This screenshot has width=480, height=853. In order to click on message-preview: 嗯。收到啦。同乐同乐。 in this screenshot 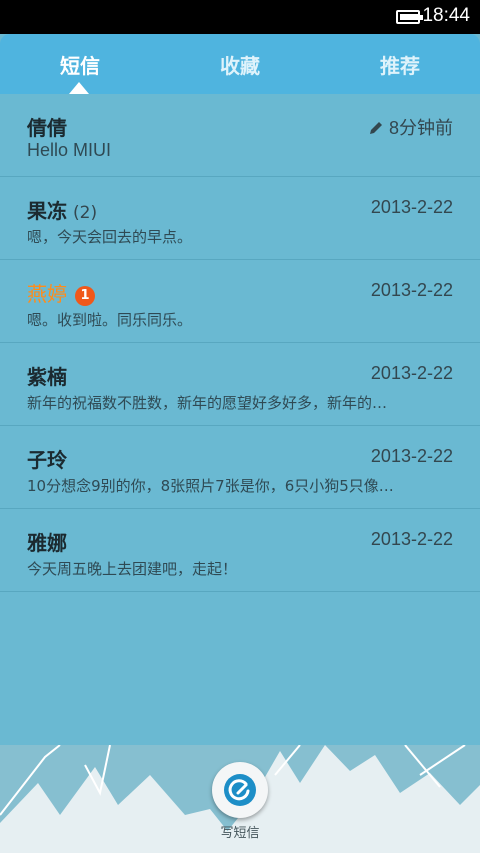, I will do `click(110, 320)`.